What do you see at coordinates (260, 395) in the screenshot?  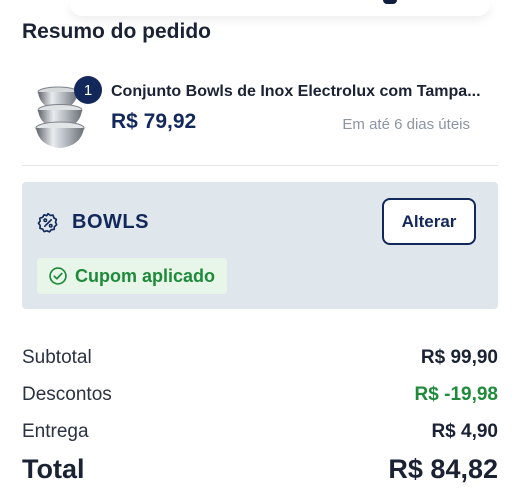 I see `discount-row: Descontos R$ -19,98` at bounding box center [260, 395].